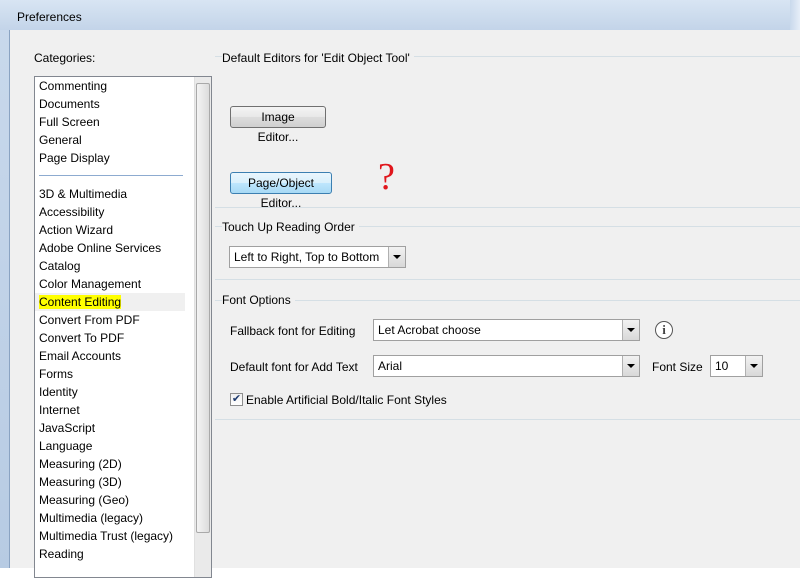 The width and height of the screenshot is (800, 578). Describe the element at coordinates (294, 367) in the screenshot. I see `default-font-label: Default font for Add Text` at that location.